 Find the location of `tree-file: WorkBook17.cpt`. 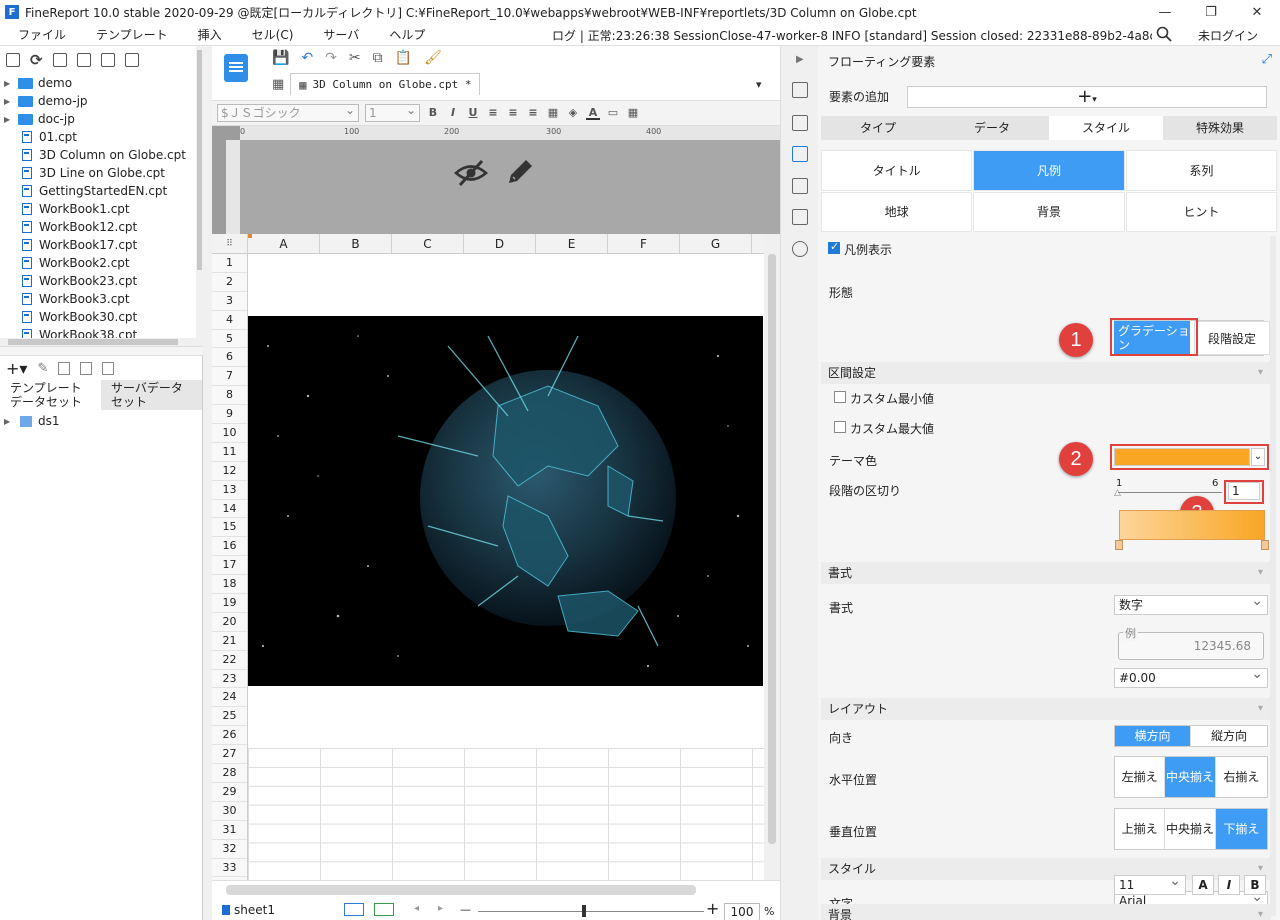

tree-file: WorkBook17.cpt is located at coordinates (98, 245).